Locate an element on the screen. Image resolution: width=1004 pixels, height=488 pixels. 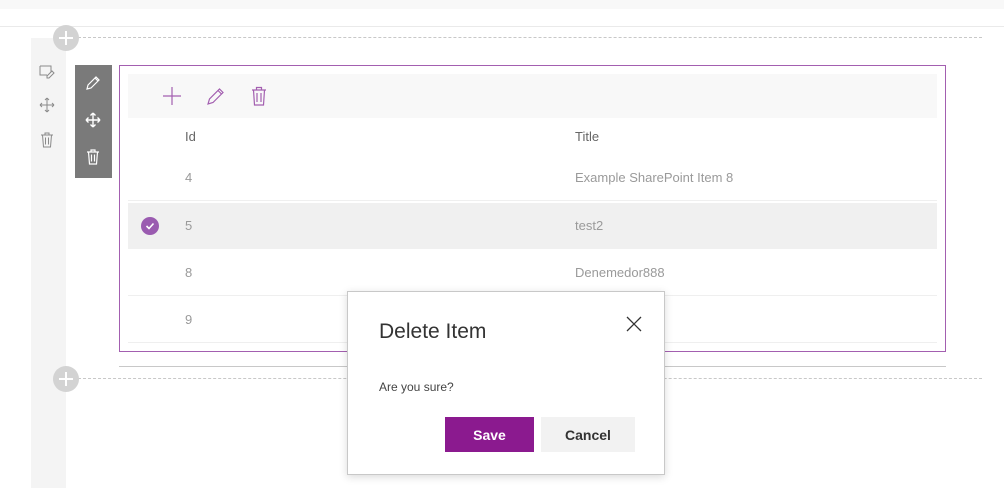
add-icon is located at coordinates (172, 96).